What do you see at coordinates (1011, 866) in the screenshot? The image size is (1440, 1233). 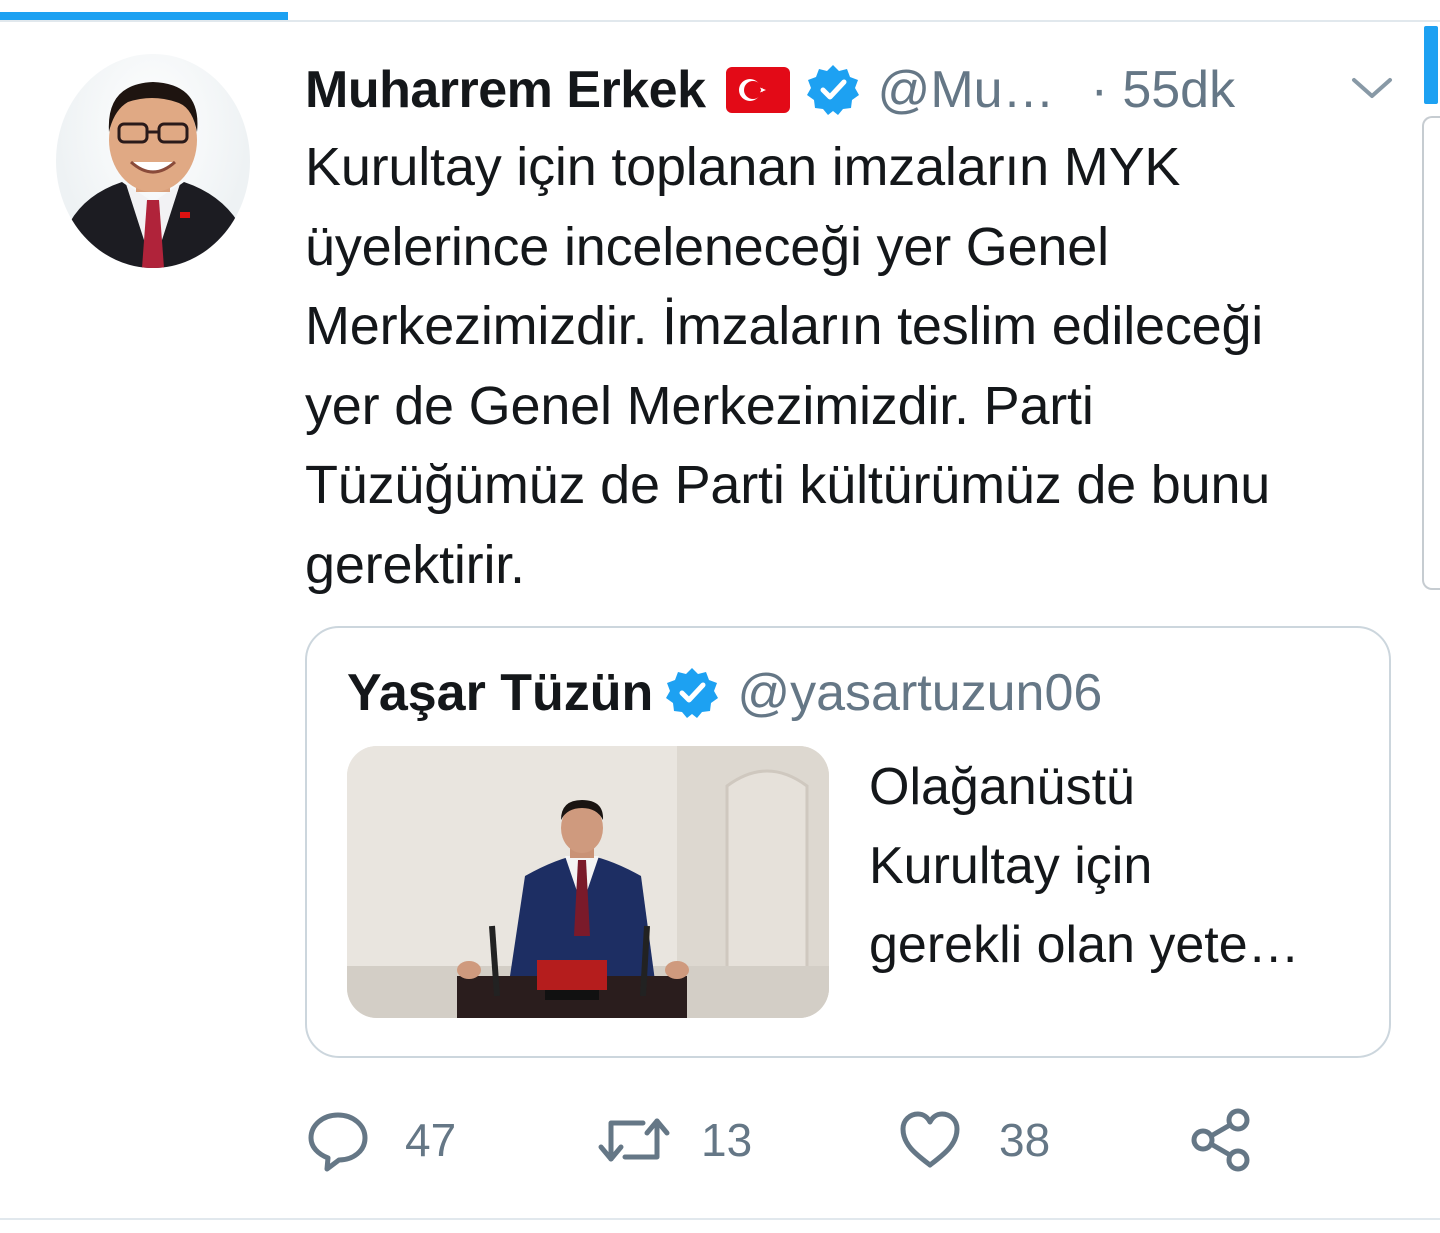 I see `quoted-text-line: Kurultay için` at bounding box center [1011, 866].